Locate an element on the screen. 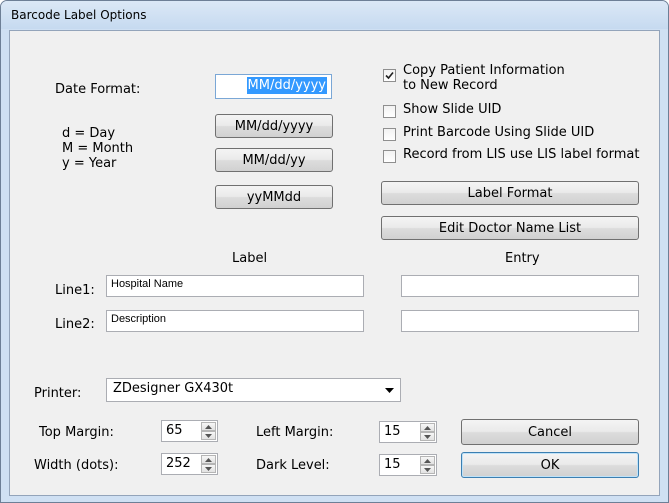 This screenshot has height=503, width=669. date-format-yymmdd-button: yyMMdd is located at coordinates (274, 197).